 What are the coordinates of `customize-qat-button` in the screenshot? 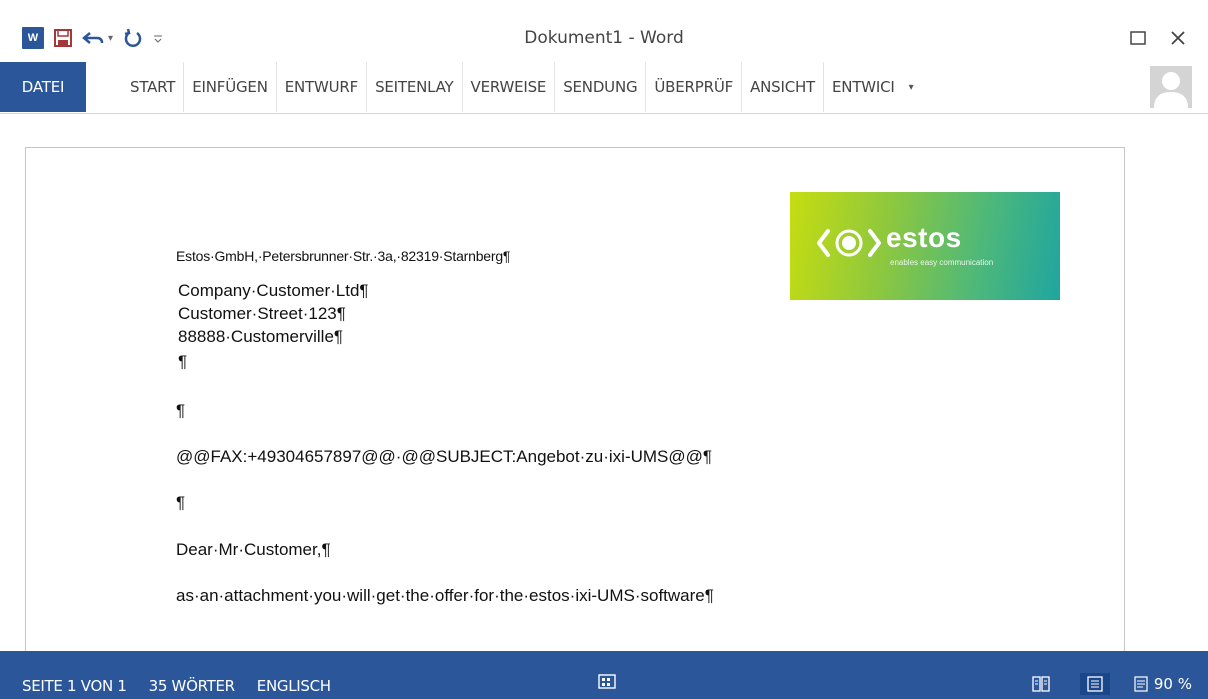 It's located at (158, 38).